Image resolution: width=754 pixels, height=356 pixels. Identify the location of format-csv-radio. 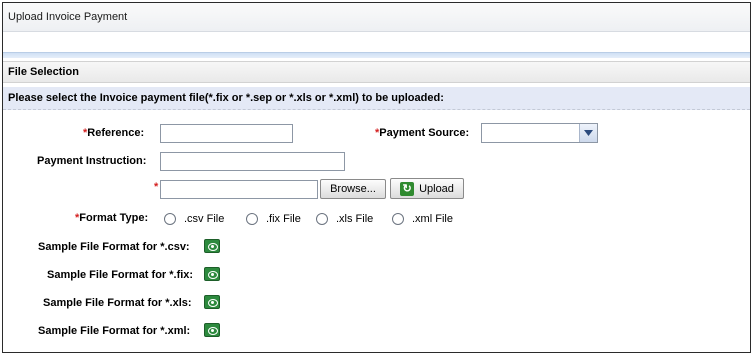
(170, 219).